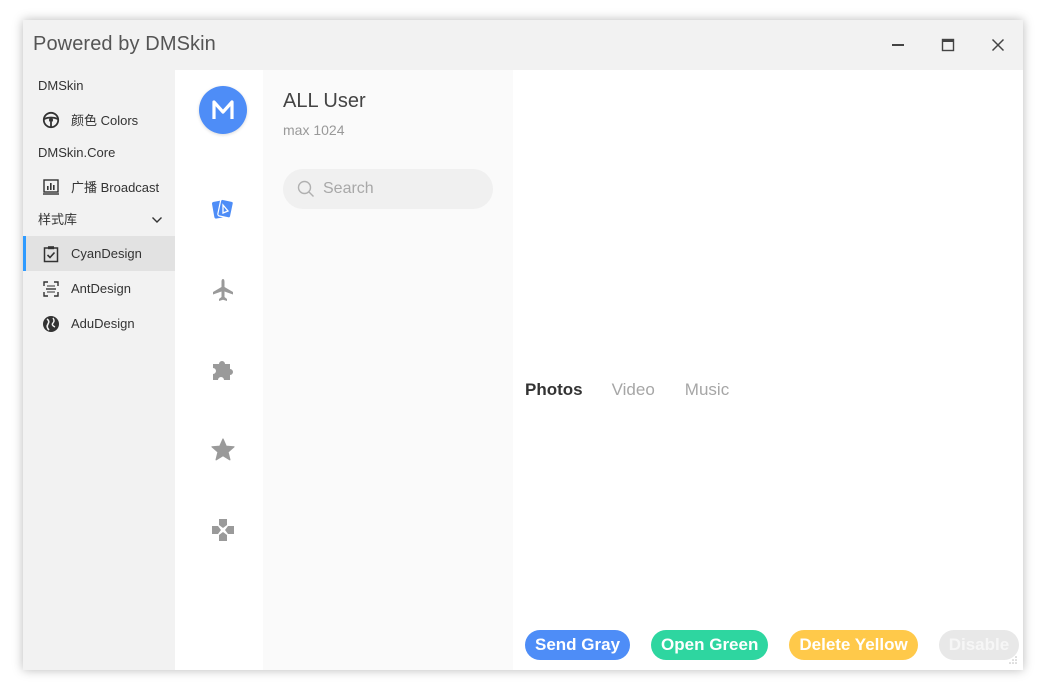 This screenshot has width=1046, height=690. What do you see at coordinates (77, 152) in the screenshot?
I see `nav-group-label: DMSkin.Core` at bounding box center [77, 152].